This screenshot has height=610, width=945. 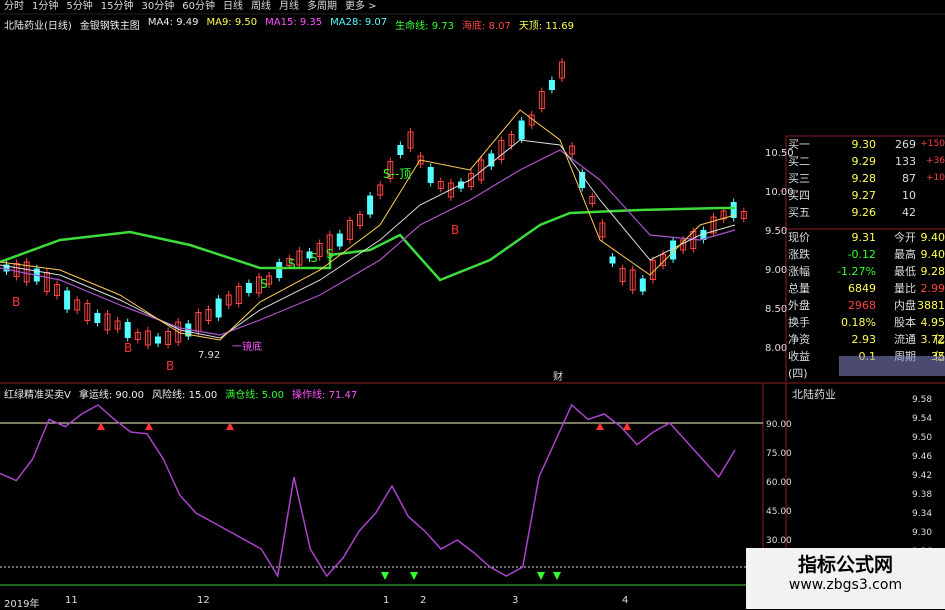 What do you see at coordinates (922, 514) in the screenshot?
I see `mini-tick-label: 9.34` at bounding box center [922, 514].